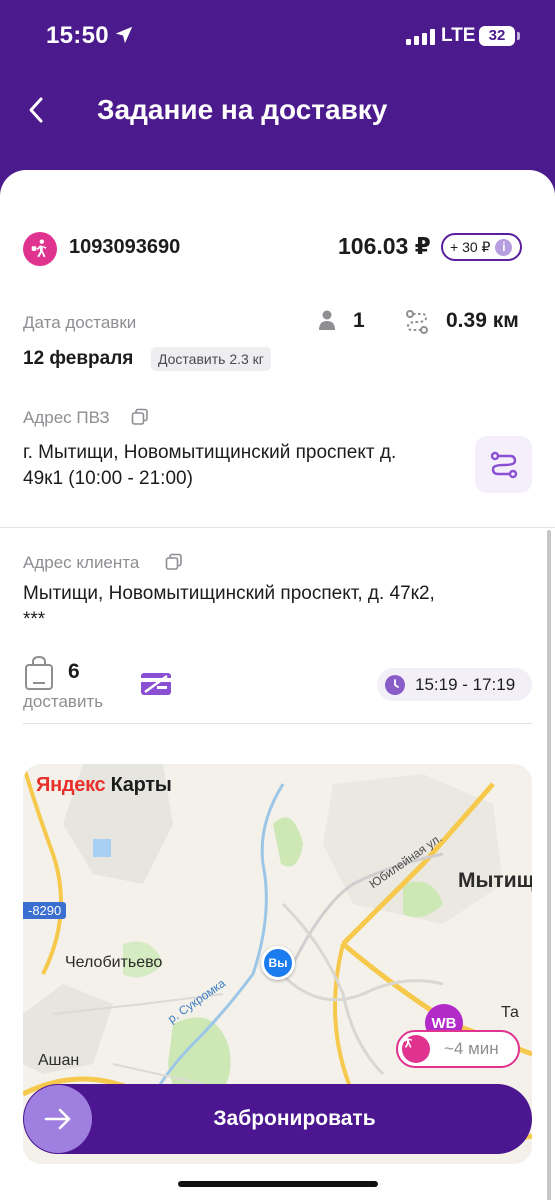 The width and height of the screenshot is (555, 1200). I want to click on battery-nub, so click(518, 36).